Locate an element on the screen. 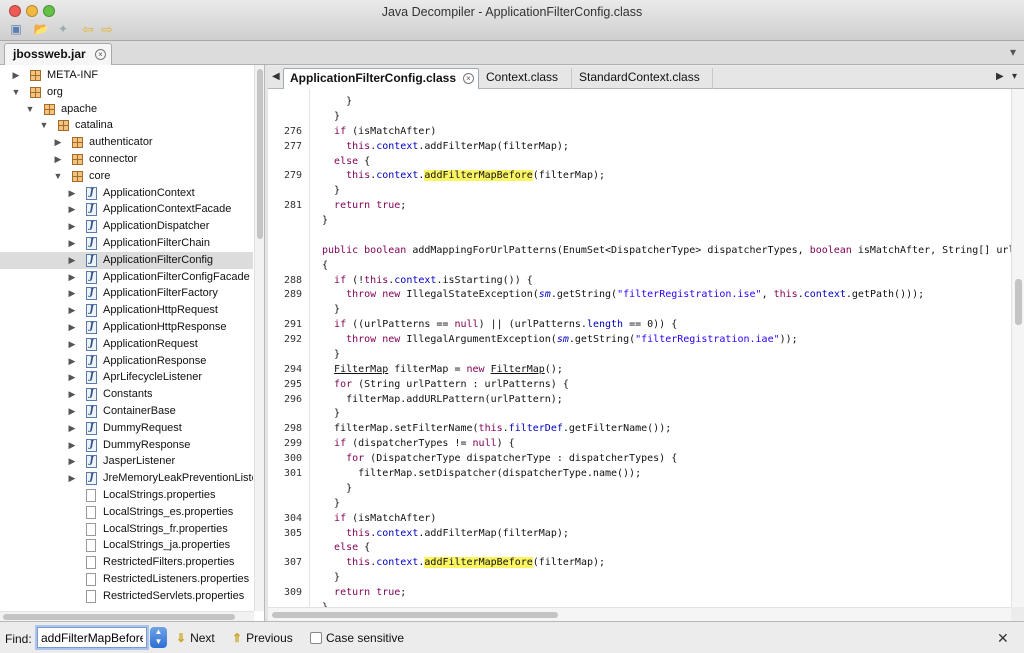  forward-icon: ⇨ is located at coordinates (107, 29).